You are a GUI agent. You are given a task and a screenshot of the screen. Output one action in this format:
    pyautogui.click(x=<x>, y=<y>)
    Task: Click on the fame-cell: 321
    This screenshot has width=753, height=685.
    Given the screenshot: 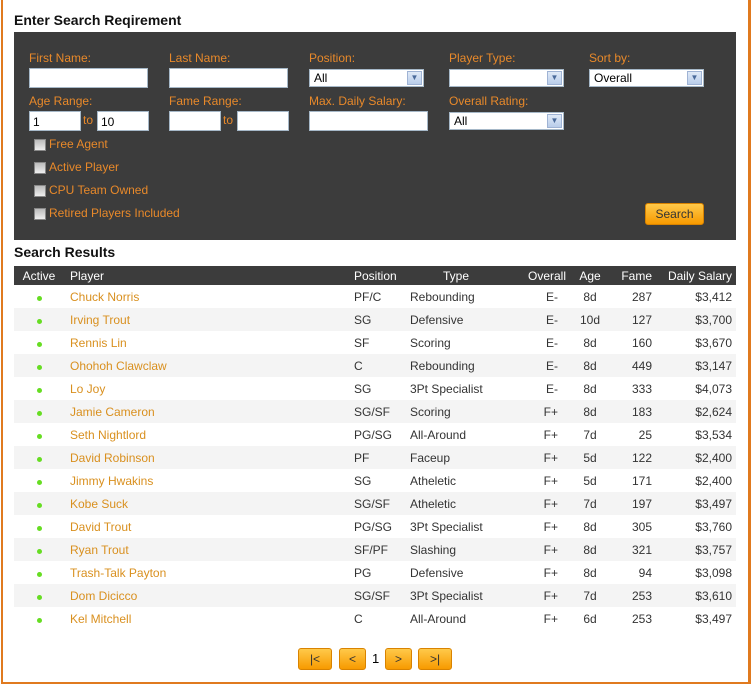 What is the action you would take?
    pyautogui.click(x=641, y=549)
    